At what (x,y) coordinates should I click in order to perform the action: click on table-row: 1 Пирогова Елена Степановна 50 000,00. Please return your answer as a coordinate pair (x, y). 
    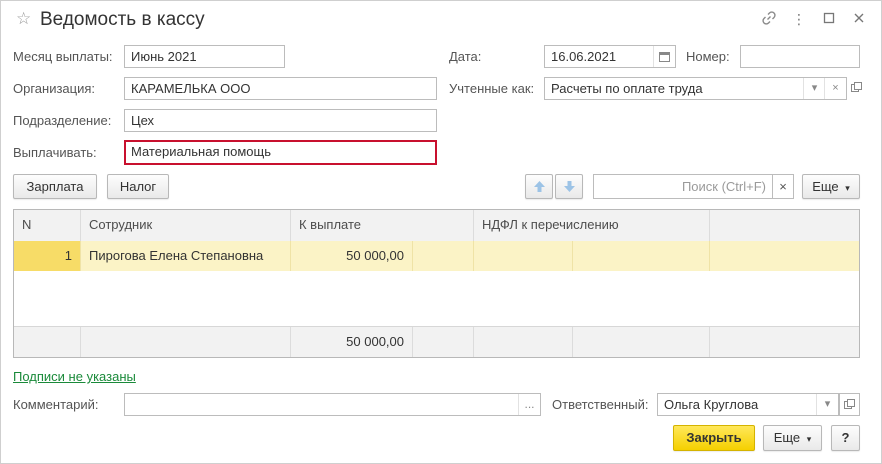
    Looking at the image, I should click on (436, 256).